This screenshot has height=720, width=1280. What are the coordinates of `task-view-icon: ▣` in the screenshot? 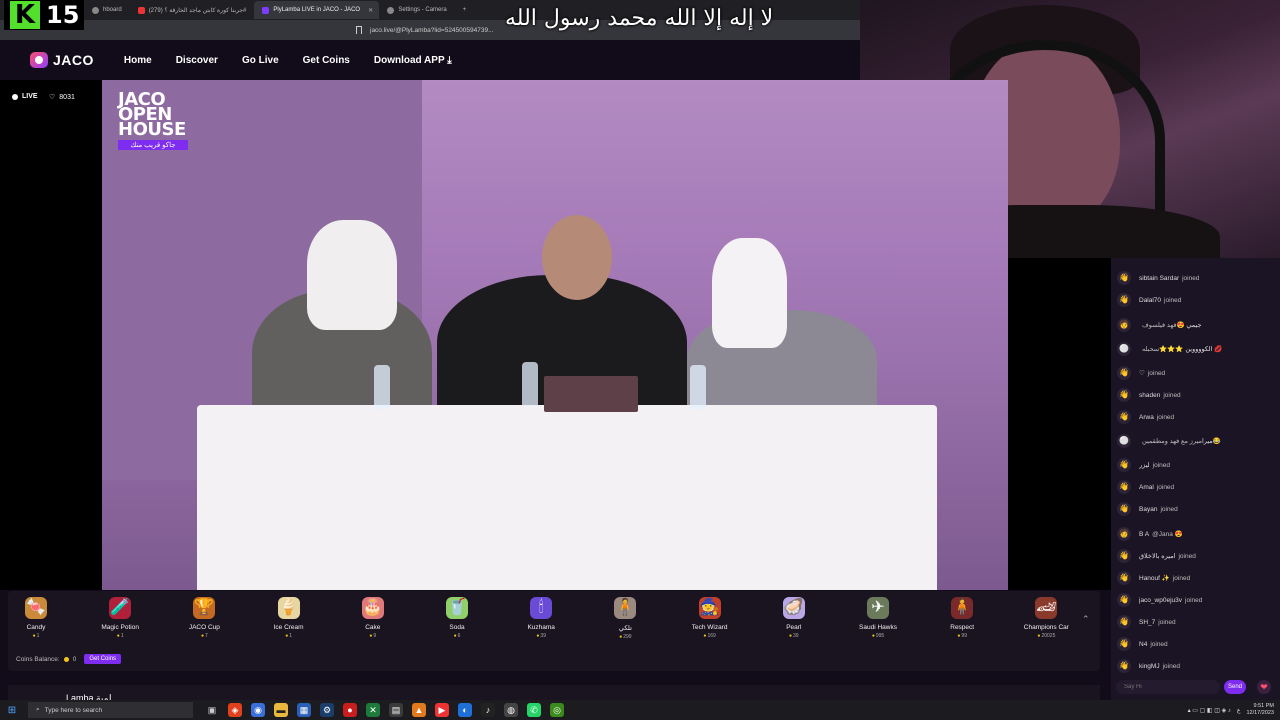 It's located at (212, 710).